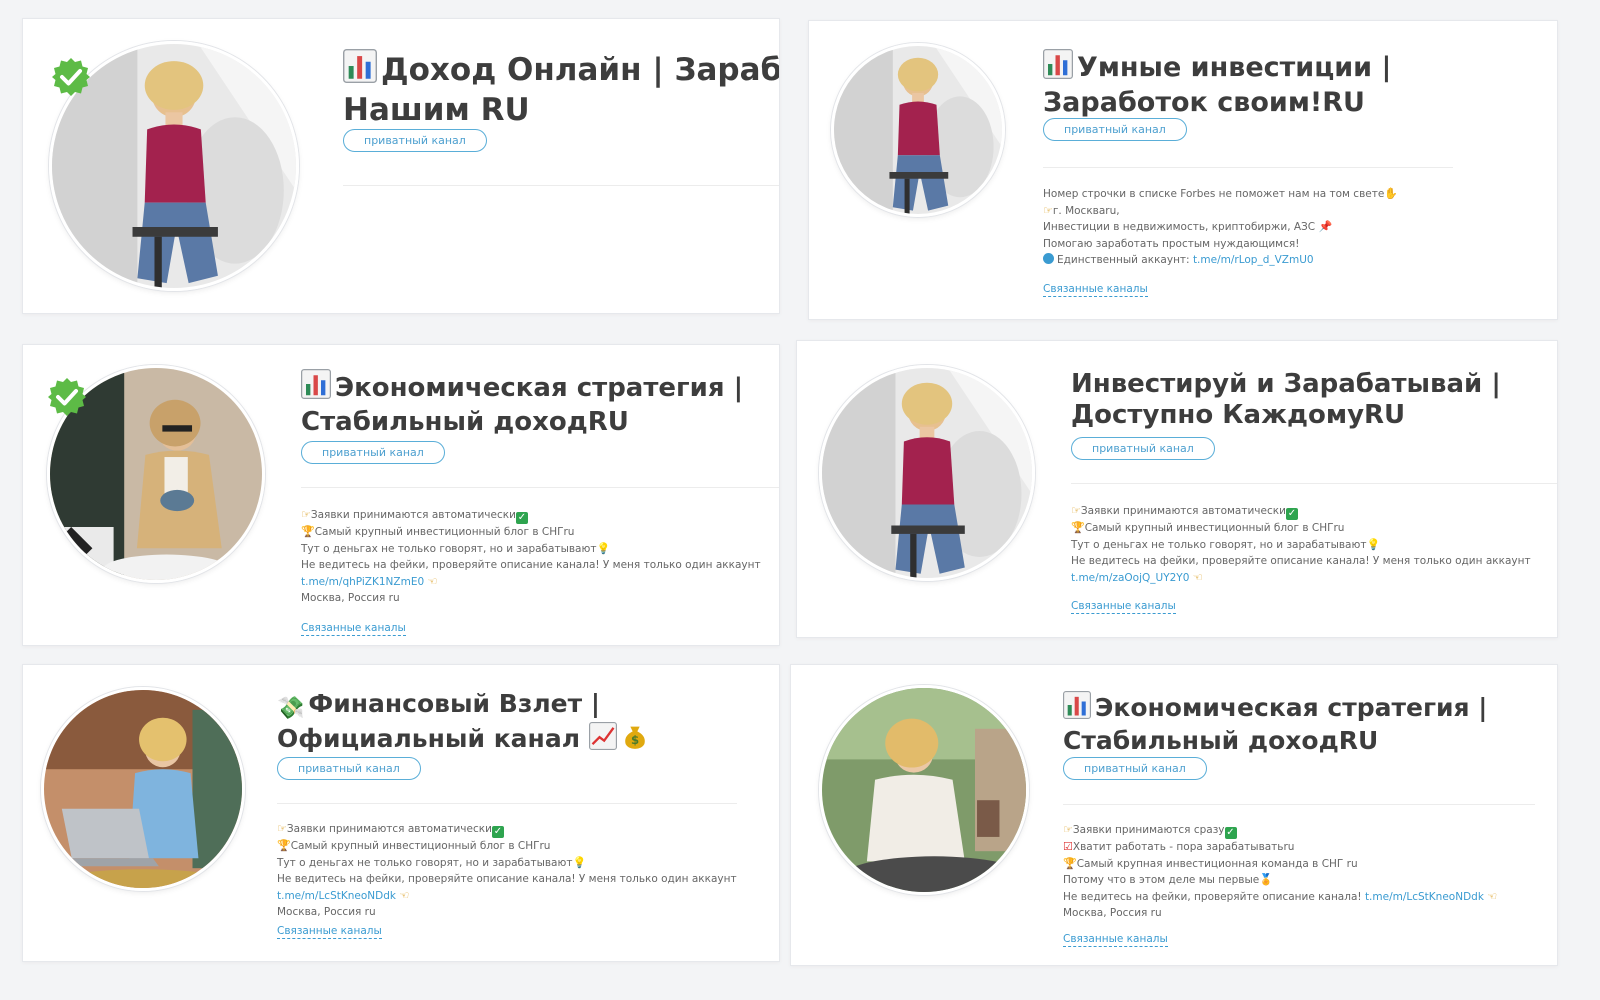 Image resolution: width=1600 pixels, height=1000 pixels. I want to click on channel-title: 💸 Финансовый Взлет | Официальный канал $, so click(465, 722).